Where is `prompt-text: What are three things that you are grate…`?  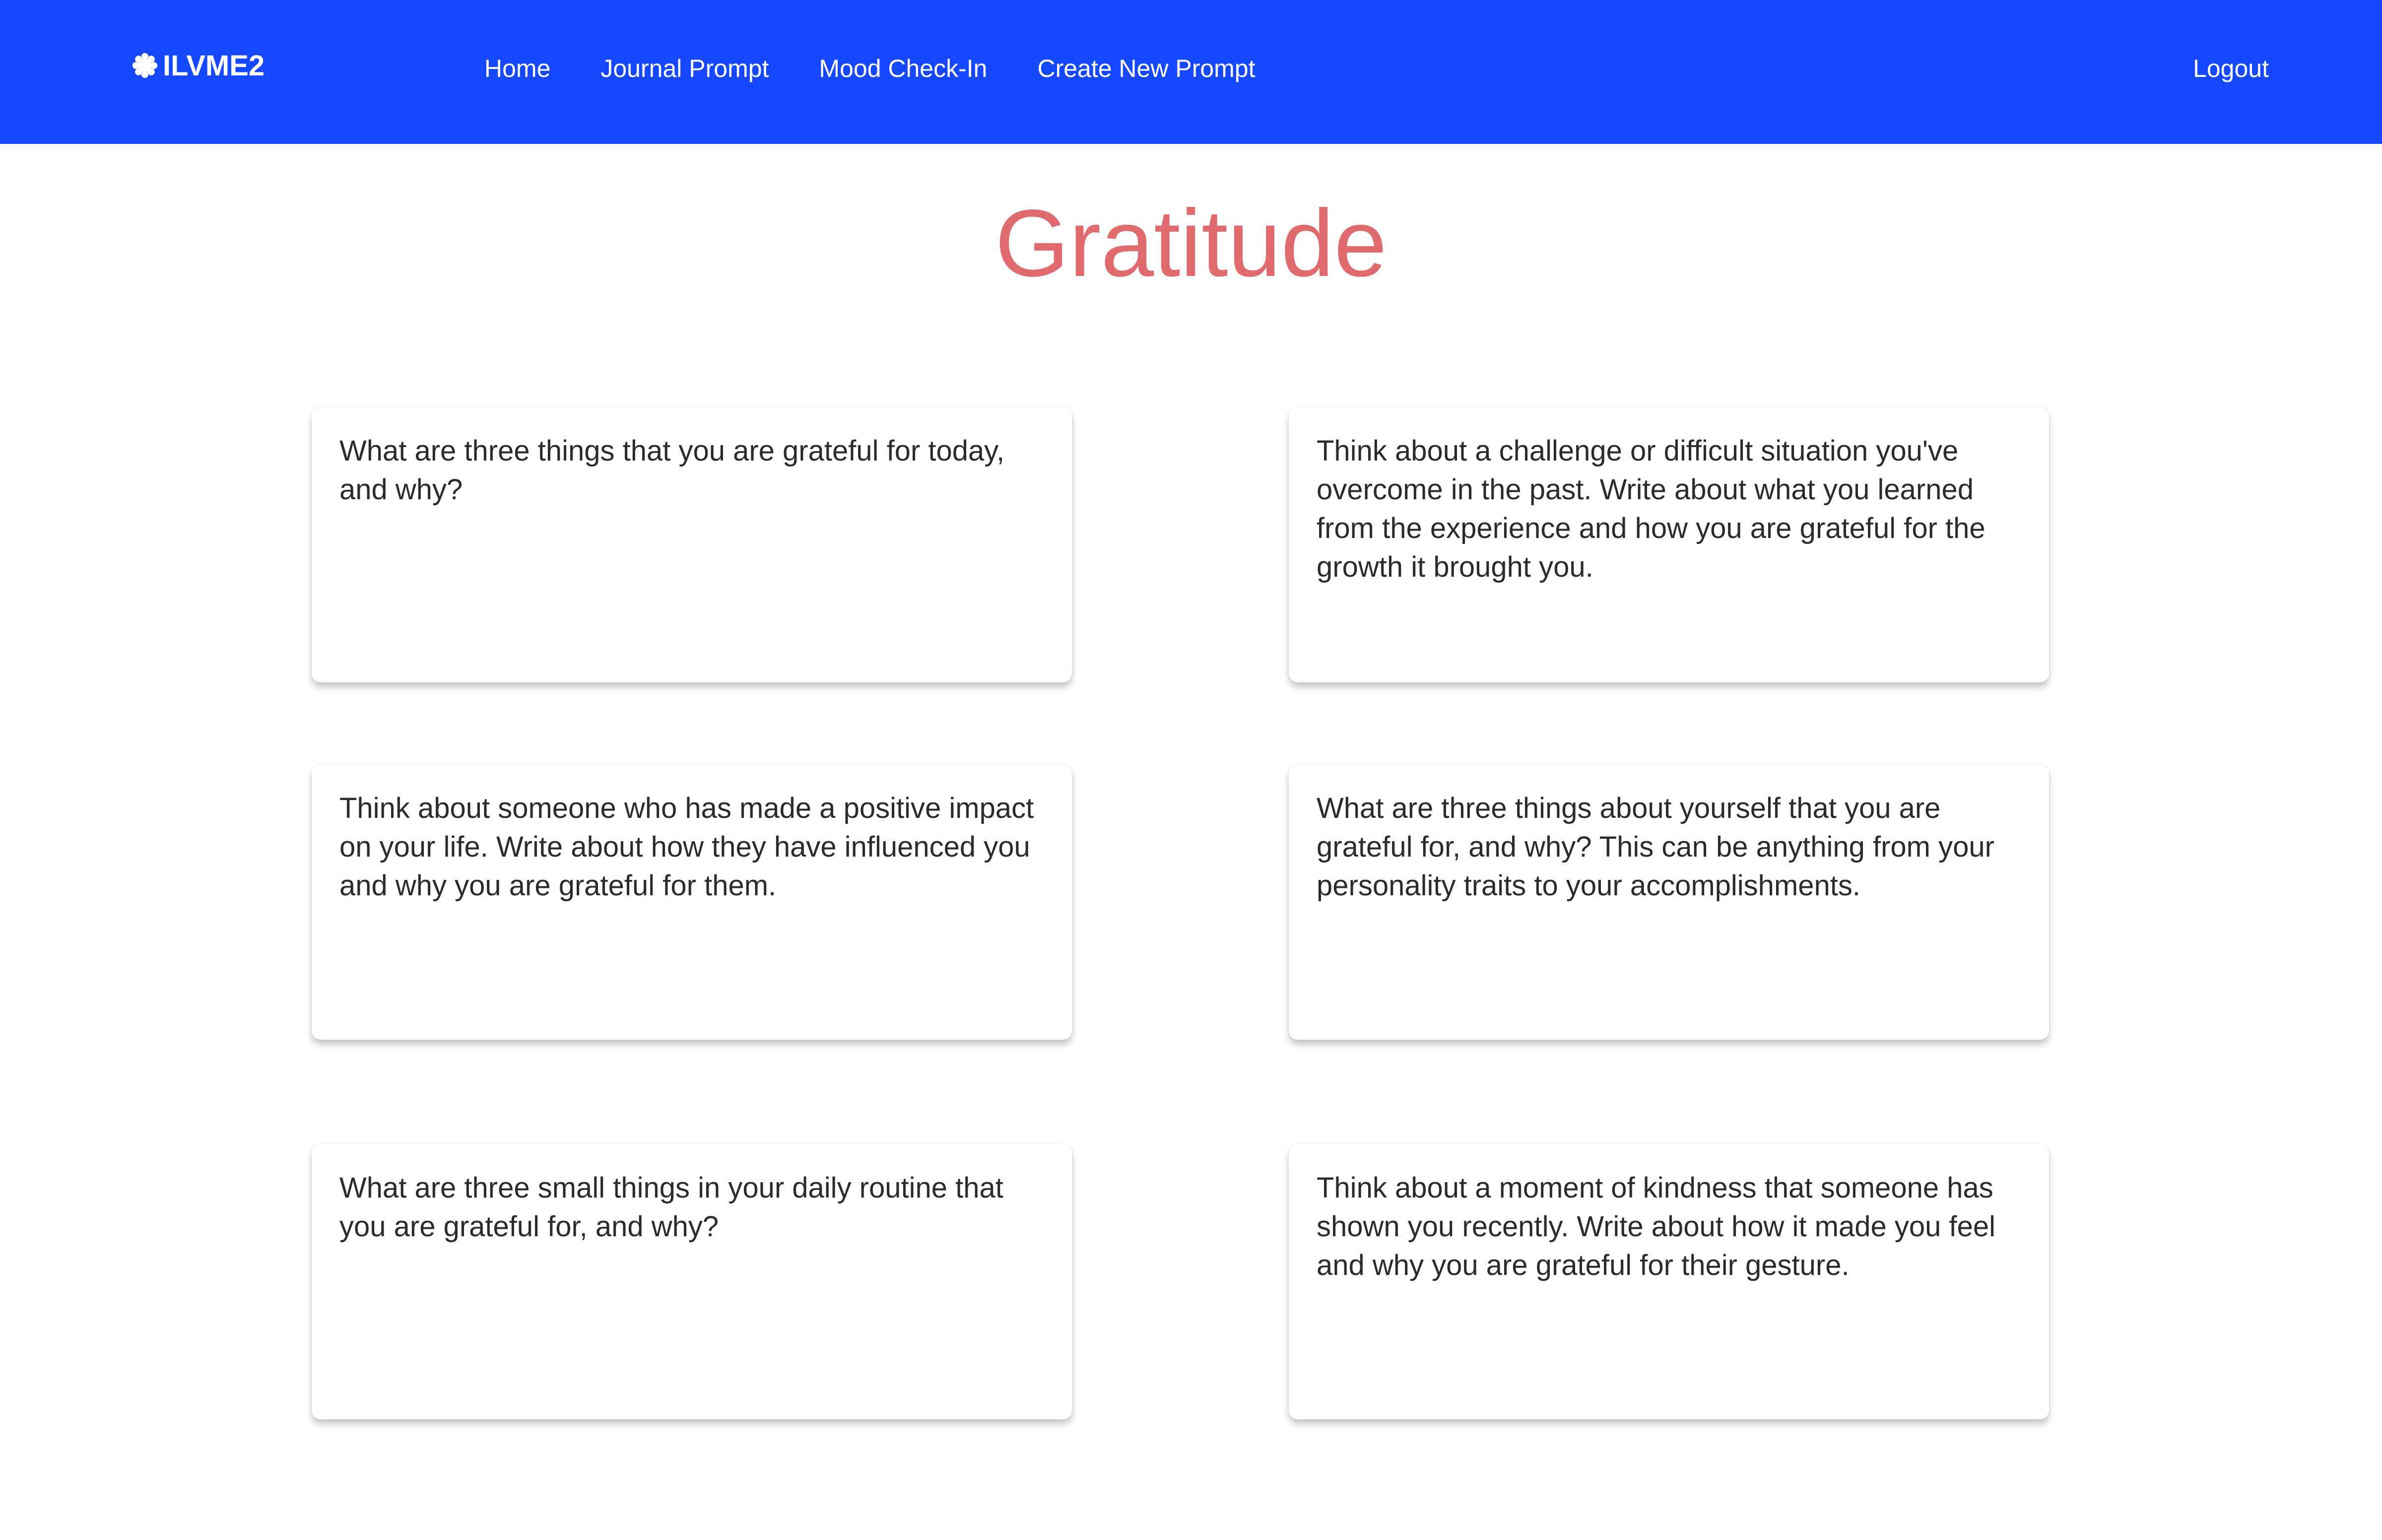 prompt-text: What are three things that you are grate… is located at coordinates (672, 470).